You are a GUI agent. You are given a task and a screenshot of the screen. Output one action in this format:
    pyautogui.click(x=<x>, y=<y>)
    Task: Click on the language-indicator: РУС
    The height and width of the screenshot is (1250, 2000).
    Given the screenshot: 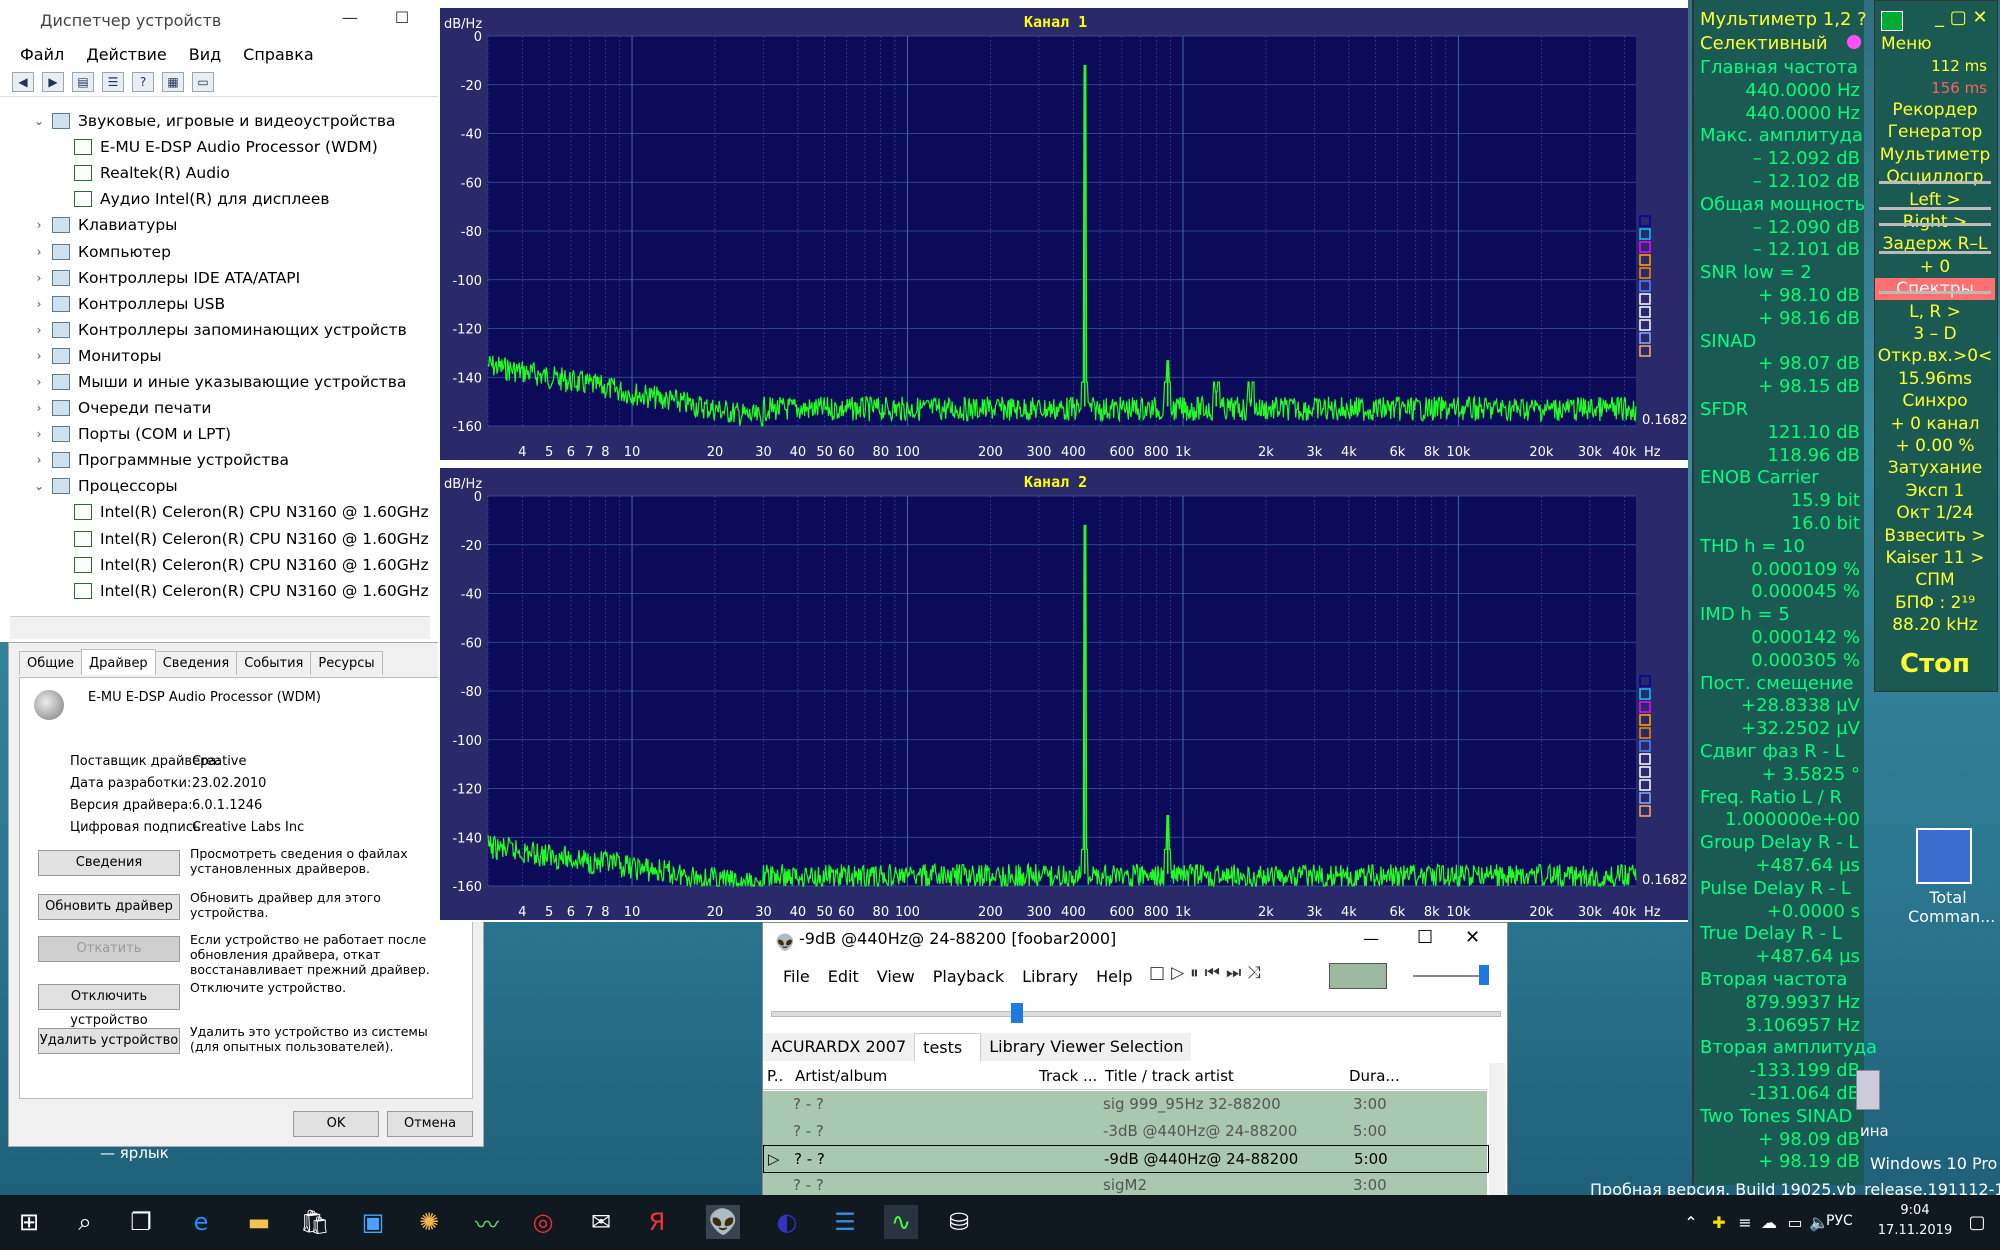 What is the action you would take?
    pyautogui.click(x=1839, y=1221)
    